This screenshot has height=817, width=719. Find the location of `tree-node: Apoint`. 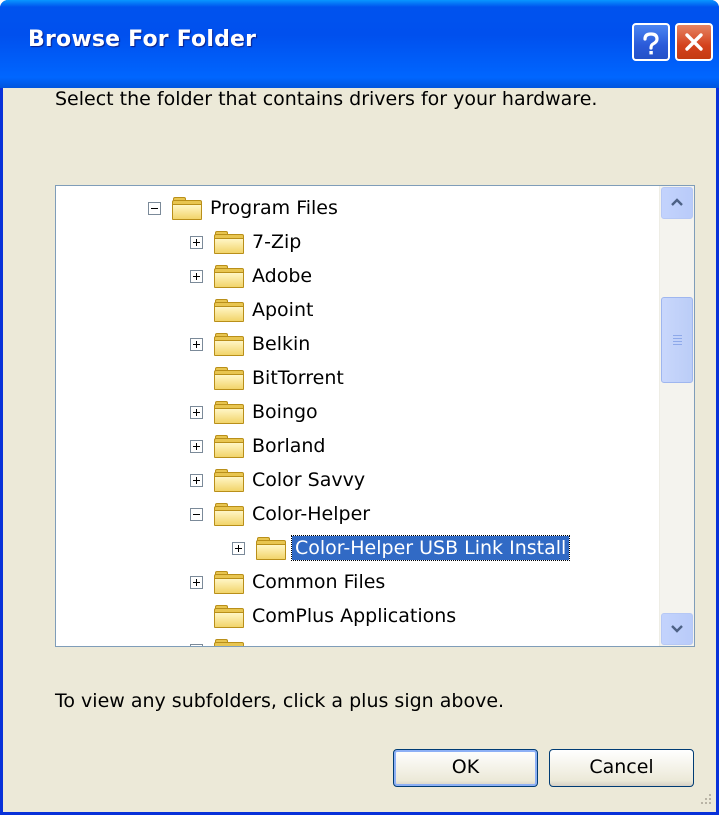

tree-node: Apoint is located at coordinates (252, 310).